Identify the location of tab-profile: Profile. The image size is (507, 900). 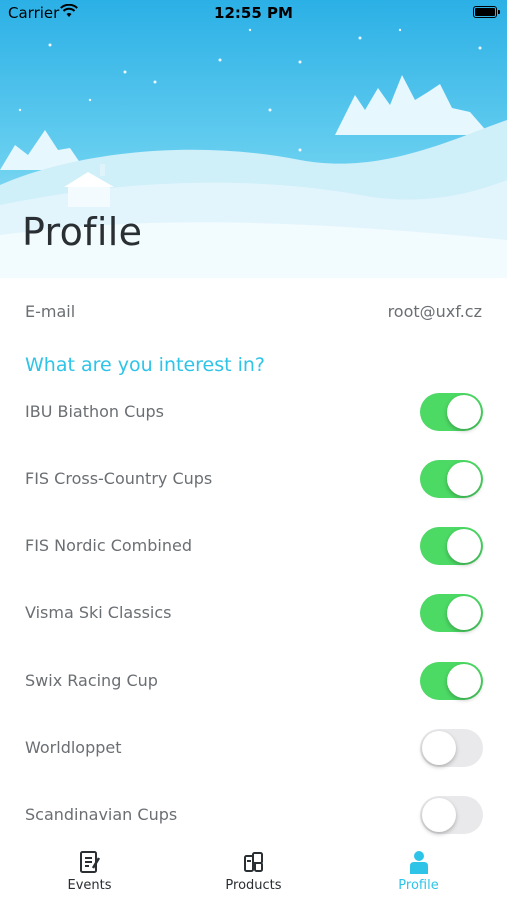
(418, 870).